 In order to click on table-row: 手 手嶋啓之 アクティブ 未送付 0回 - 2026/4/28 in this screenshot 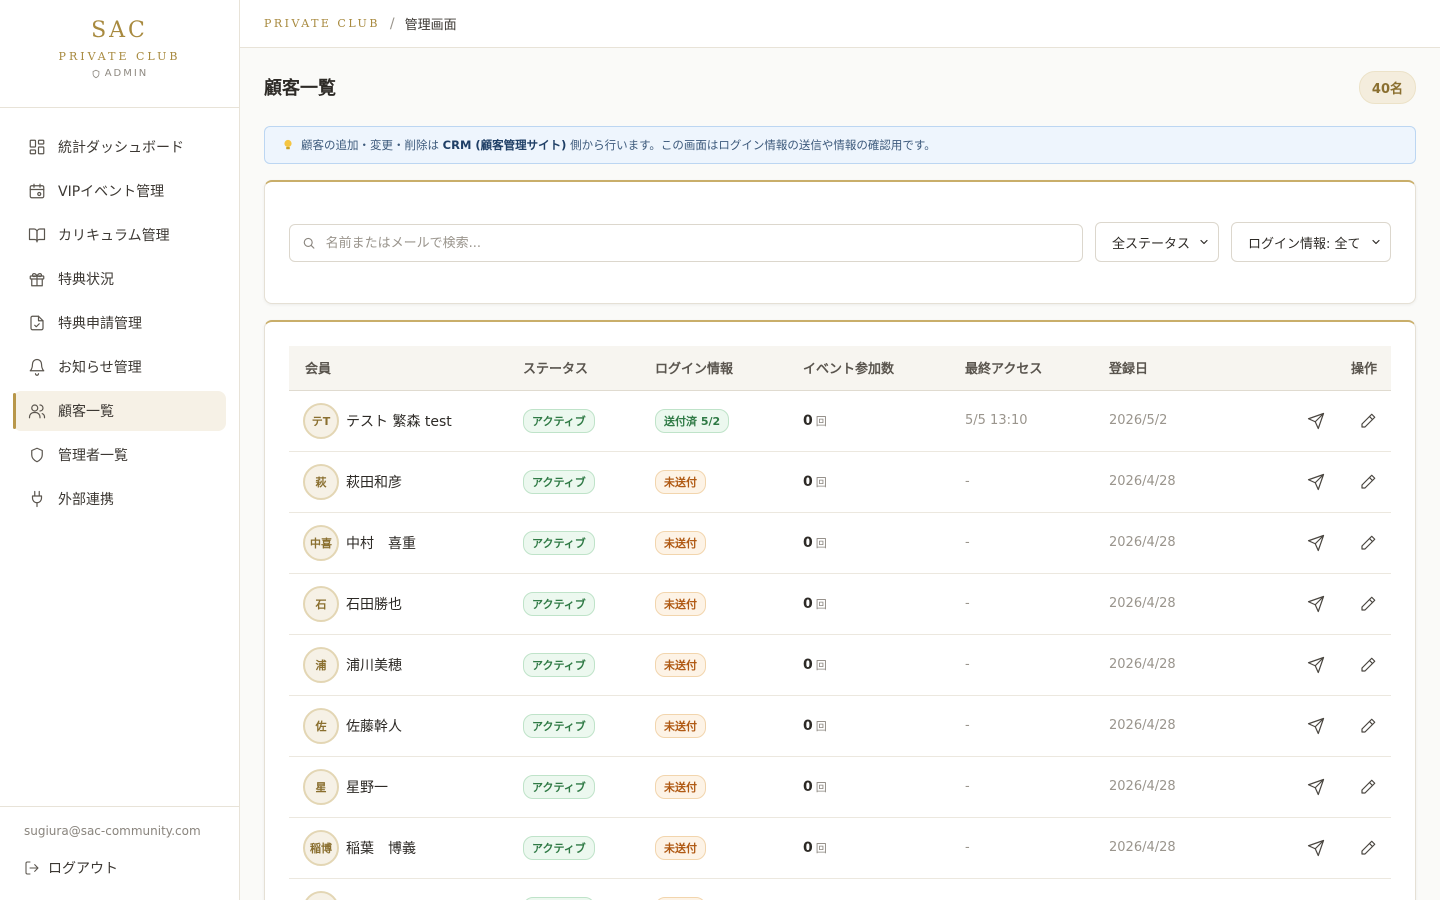, I will do `click(840, 889)`.